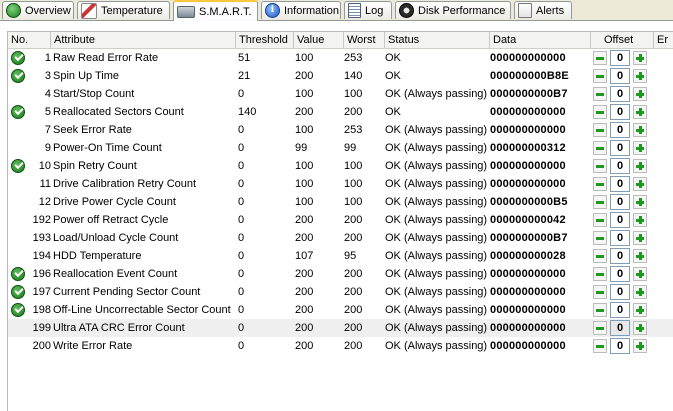 The image size is (673, 411). Describe the element at coordinates (123, 10) in the screenshot. I see `tab-temperature: Temperature` at that location.